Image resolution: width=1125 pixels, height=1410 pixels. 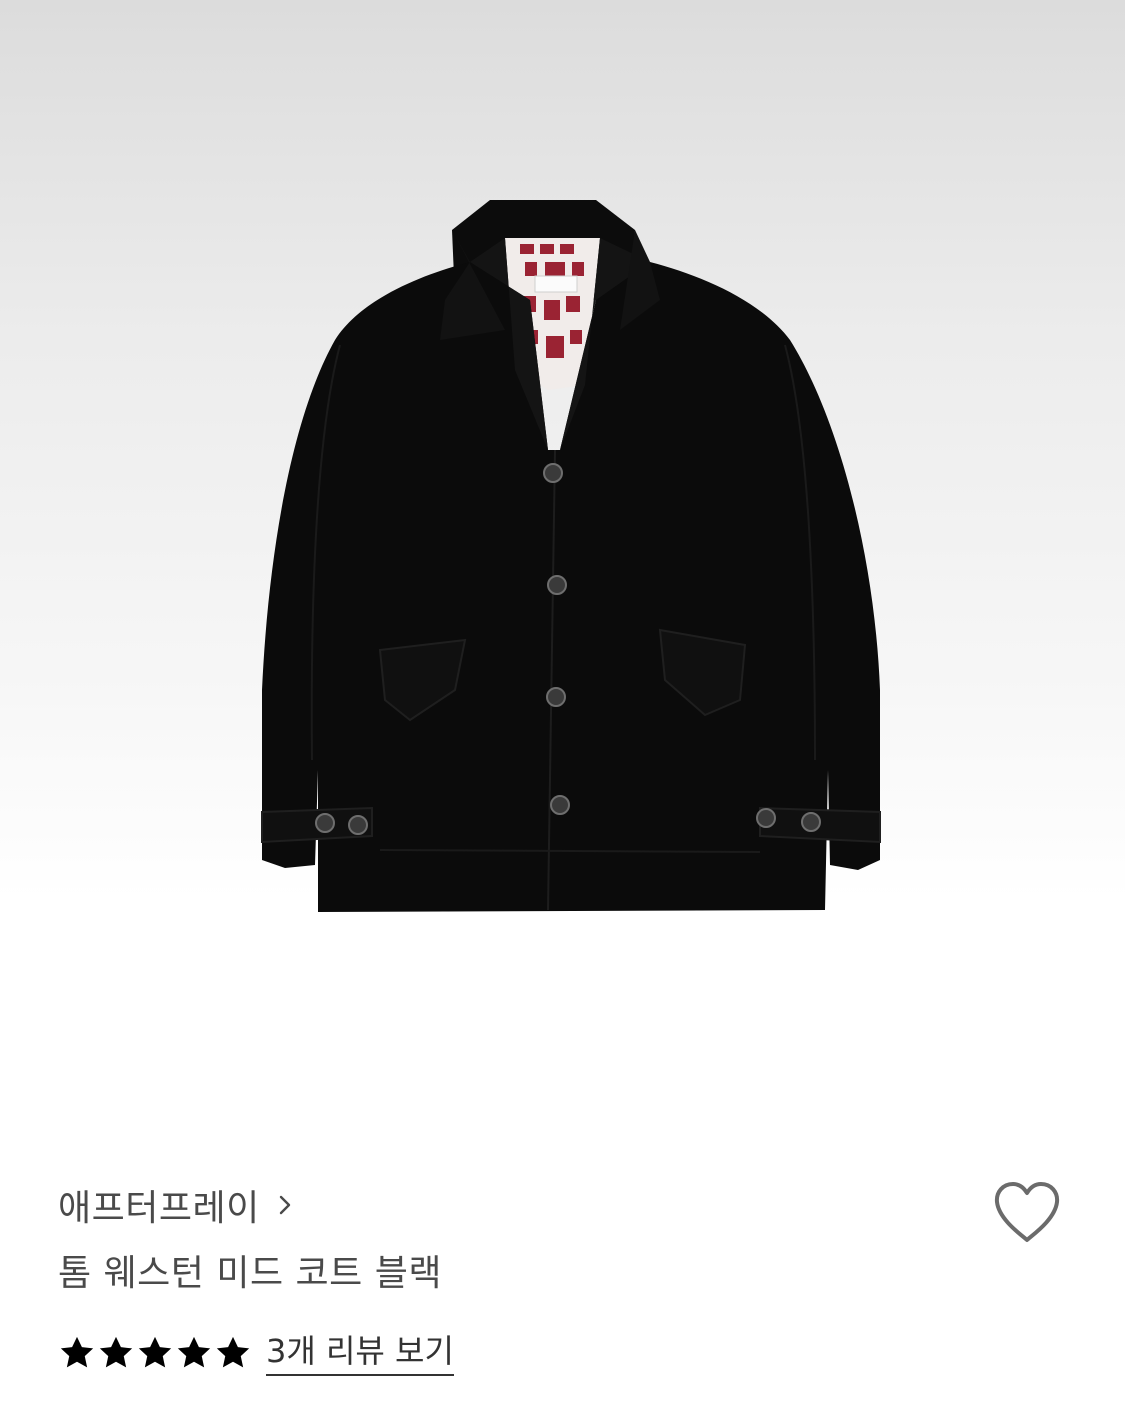 What do you see at coordinates (256, 1353) in the screenshot?
I see `rating-row: 3개 리뷰 보기` at bounding box center [256, 1353].